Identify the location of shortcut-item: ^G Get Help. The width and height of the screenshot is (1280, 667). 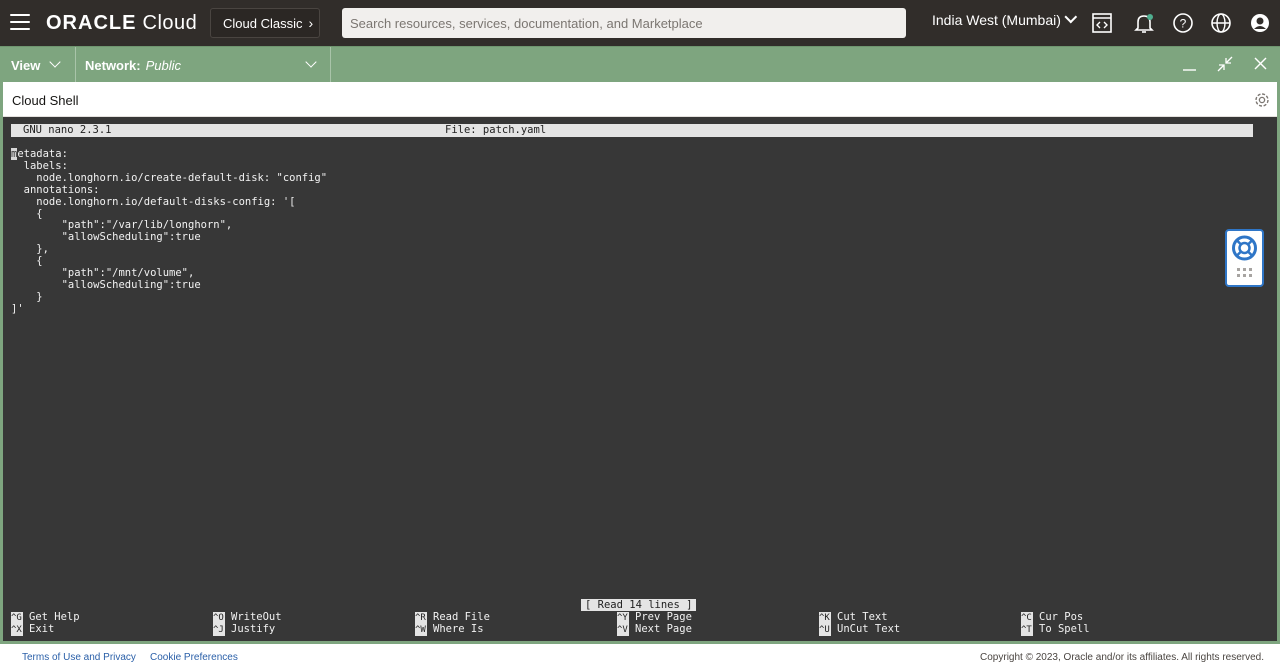
(45, 617).